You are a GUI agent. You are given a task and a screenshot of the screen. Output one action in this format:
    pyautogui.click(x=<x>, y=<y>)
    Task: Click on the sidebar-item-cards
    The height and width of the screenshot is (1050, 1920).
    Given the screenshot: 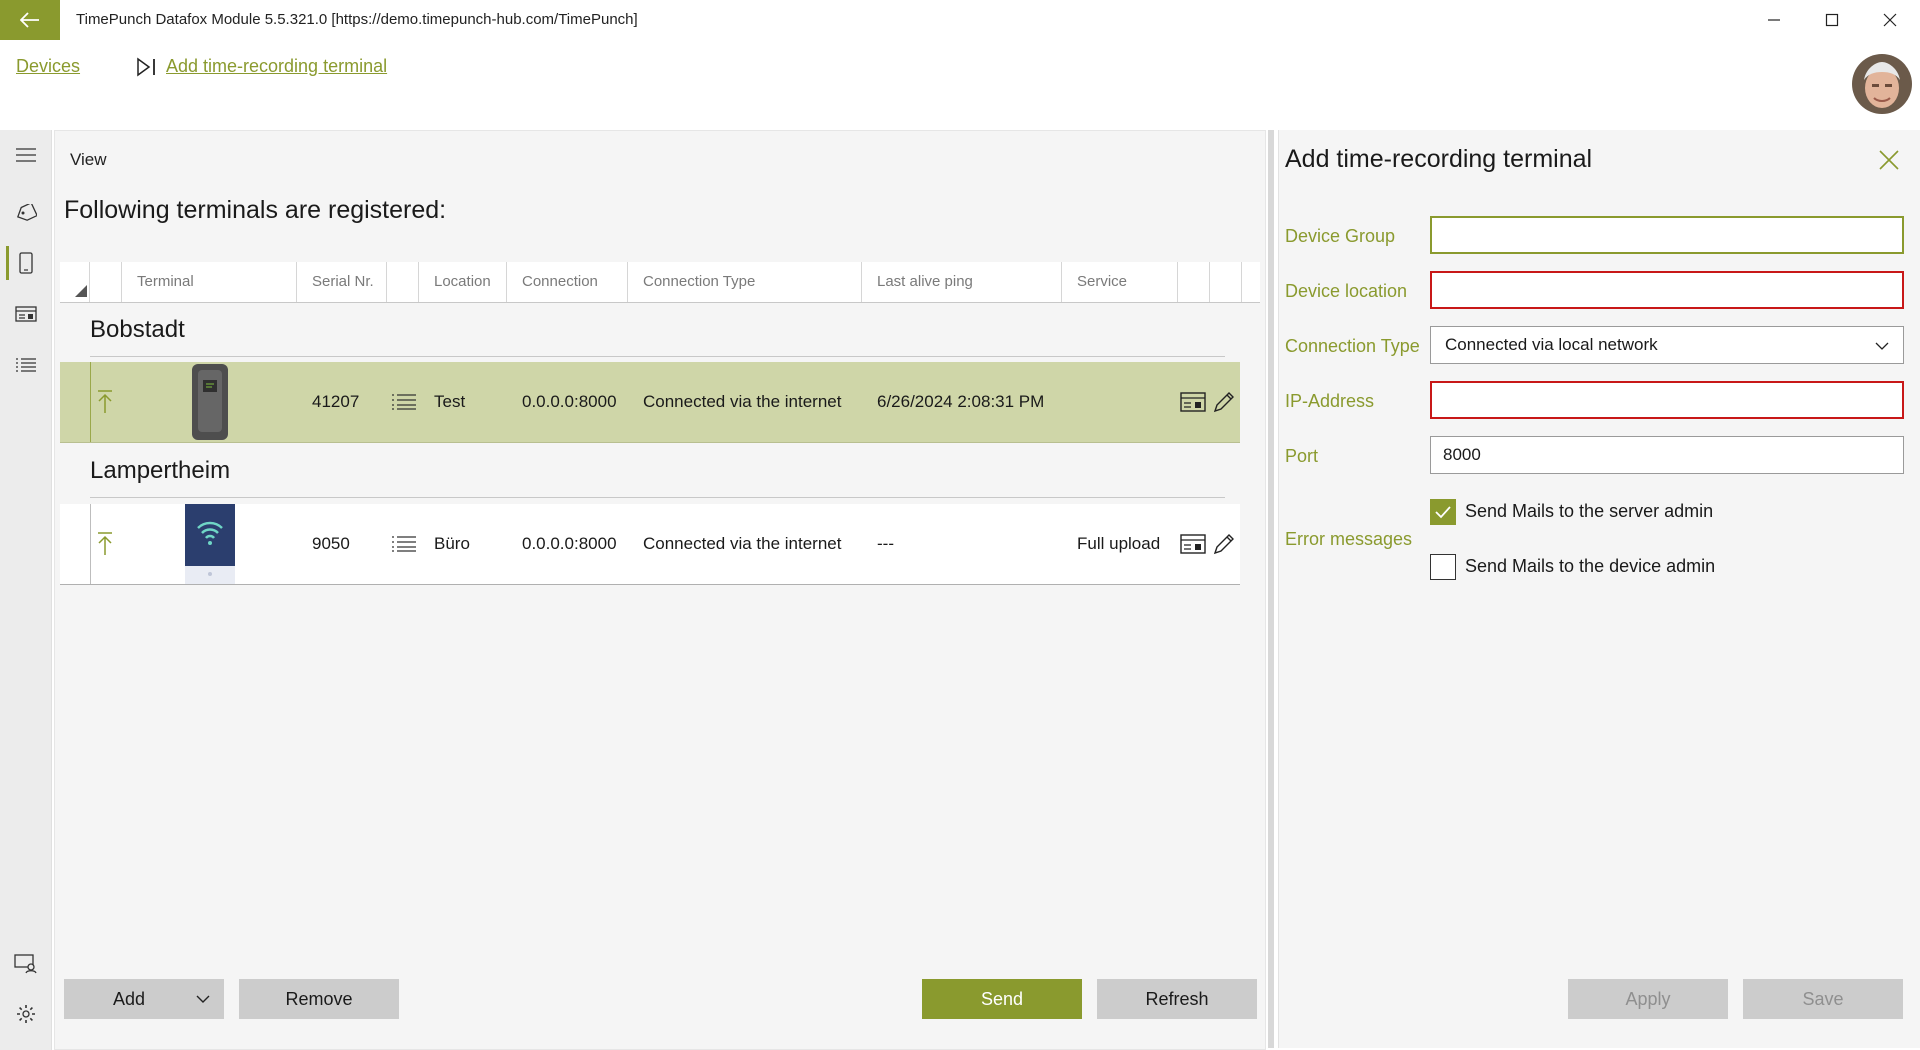 What is the action you would take?
    pyautogui.click(x=25, y=314)
    